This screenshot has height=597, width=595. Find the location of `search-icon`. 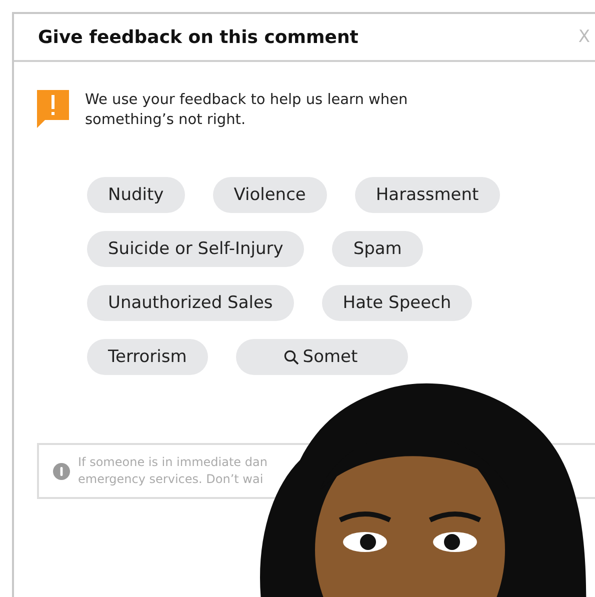

search-icon is located at coordinates (291, 357).